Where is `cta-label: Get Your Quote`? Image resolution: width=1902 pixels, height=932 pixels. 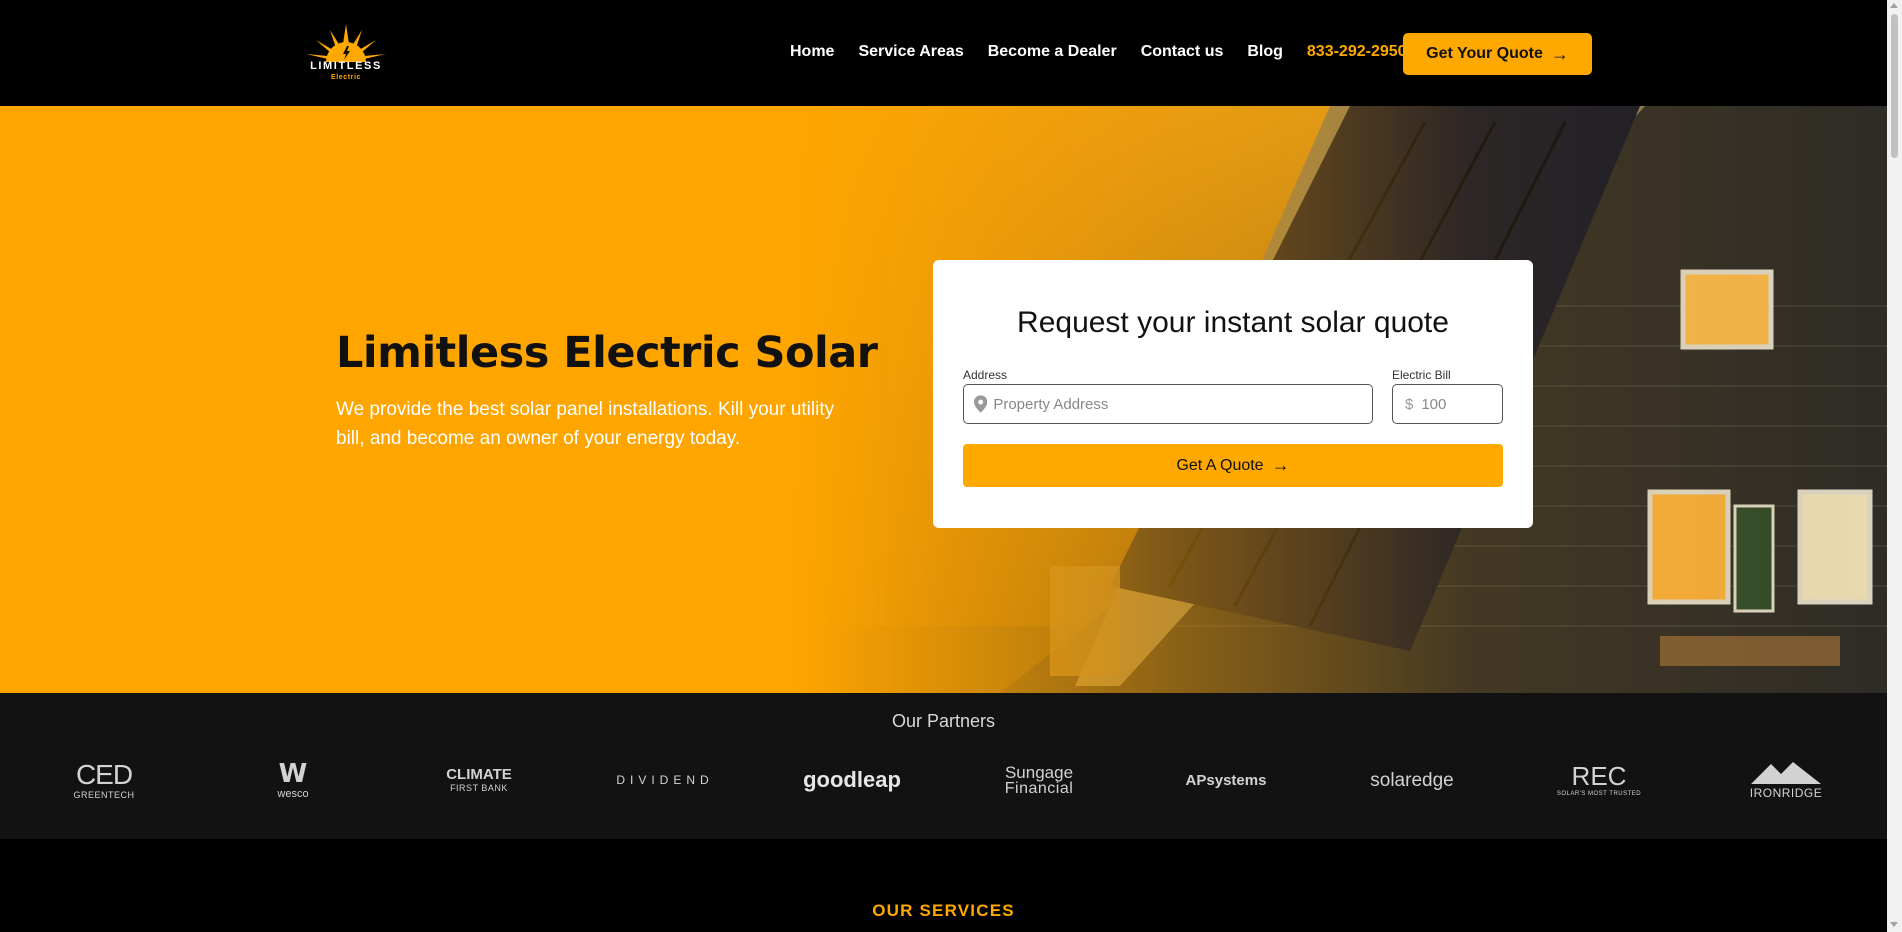 cta-label: Get Your Quote is located at coordinates (1484, 53).